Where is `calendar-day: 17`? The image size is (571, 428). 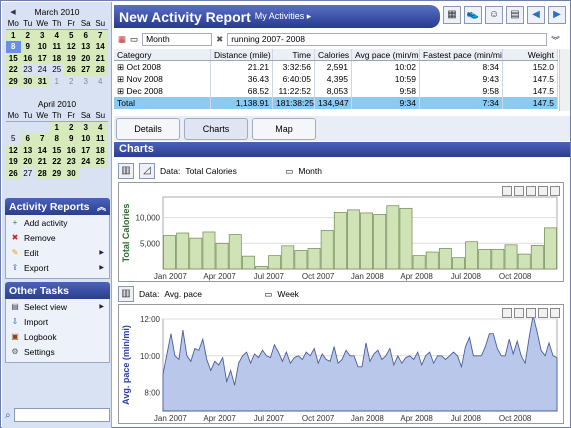
calendar-day: 17 is located at coordinates (42, 58).